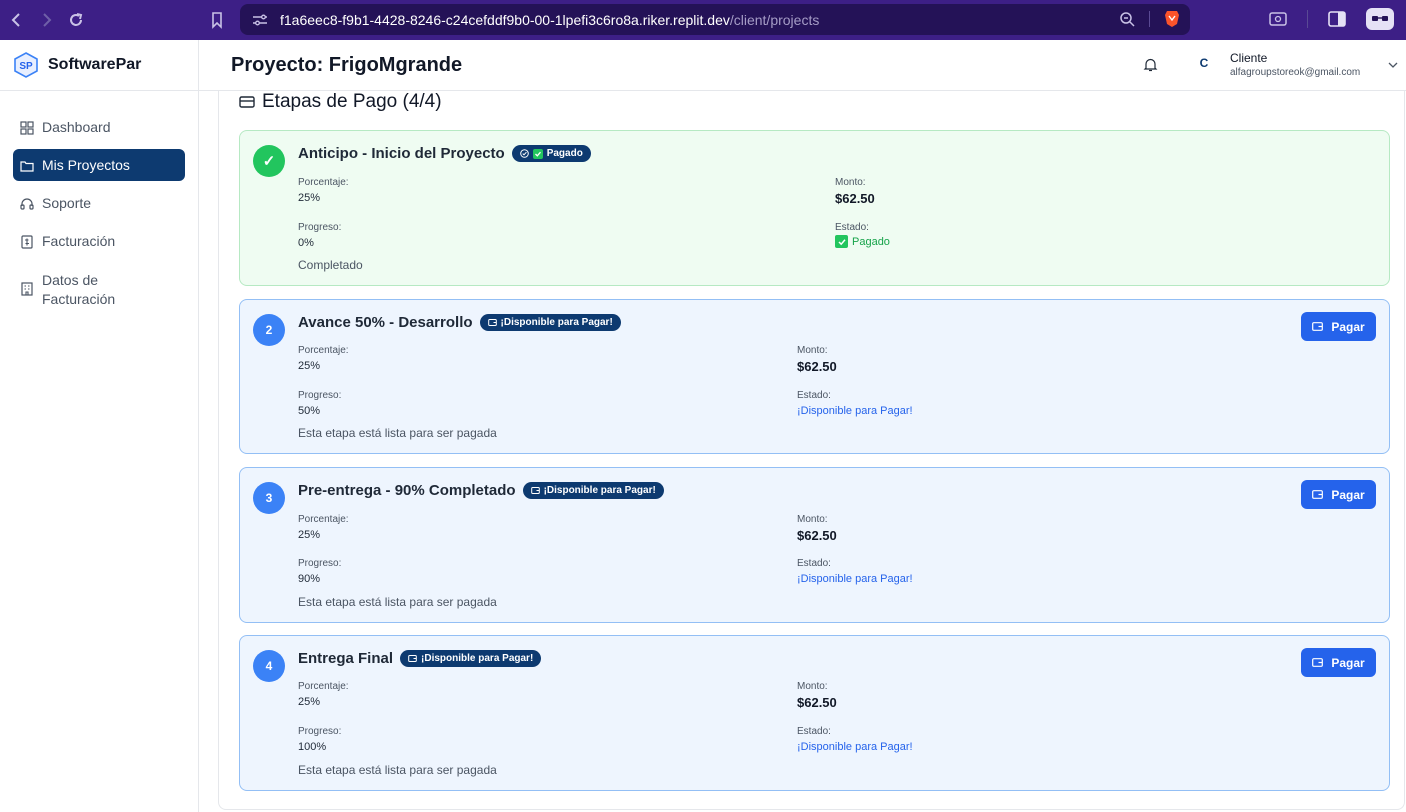 The width and height of the screenshot is (1406, 812). I want to click on sidebar-item-datos-facturacion: Datos de Facturación, so click(99, 290).